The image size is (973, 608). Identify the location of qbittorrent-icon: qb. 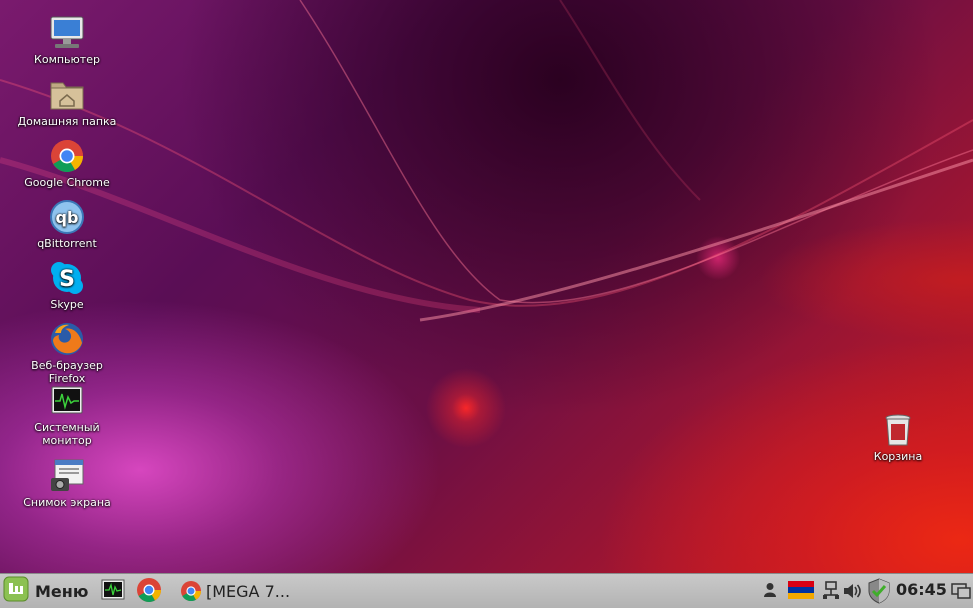
(67, 217).